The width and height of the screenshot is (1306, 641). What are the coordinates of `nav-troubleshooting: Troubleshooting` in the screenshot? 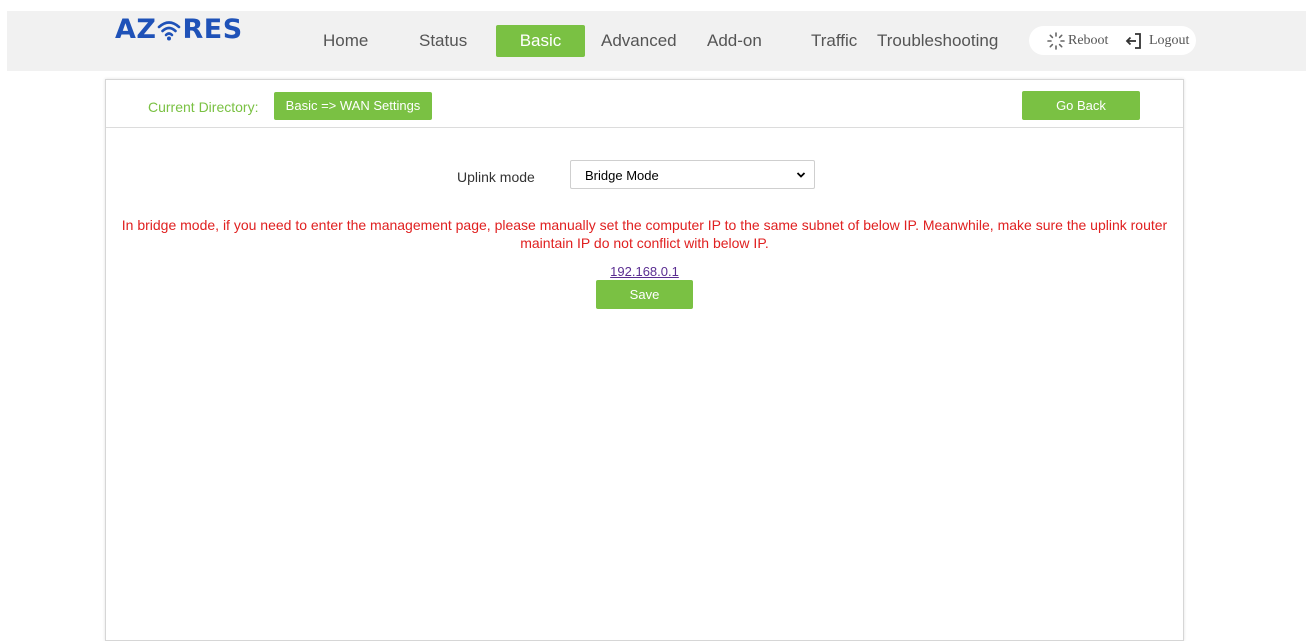 It's located at (937, 41).